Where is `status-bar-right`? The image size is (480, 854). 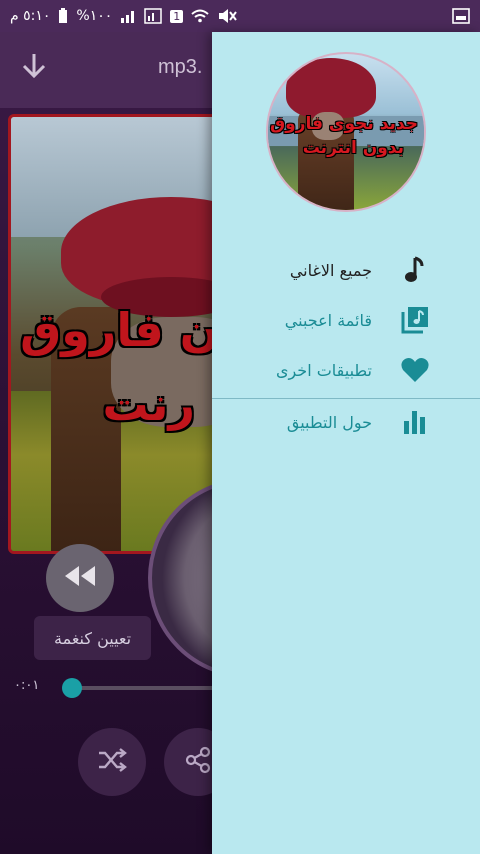
status-bar-right is located at coordinates (461, 16).